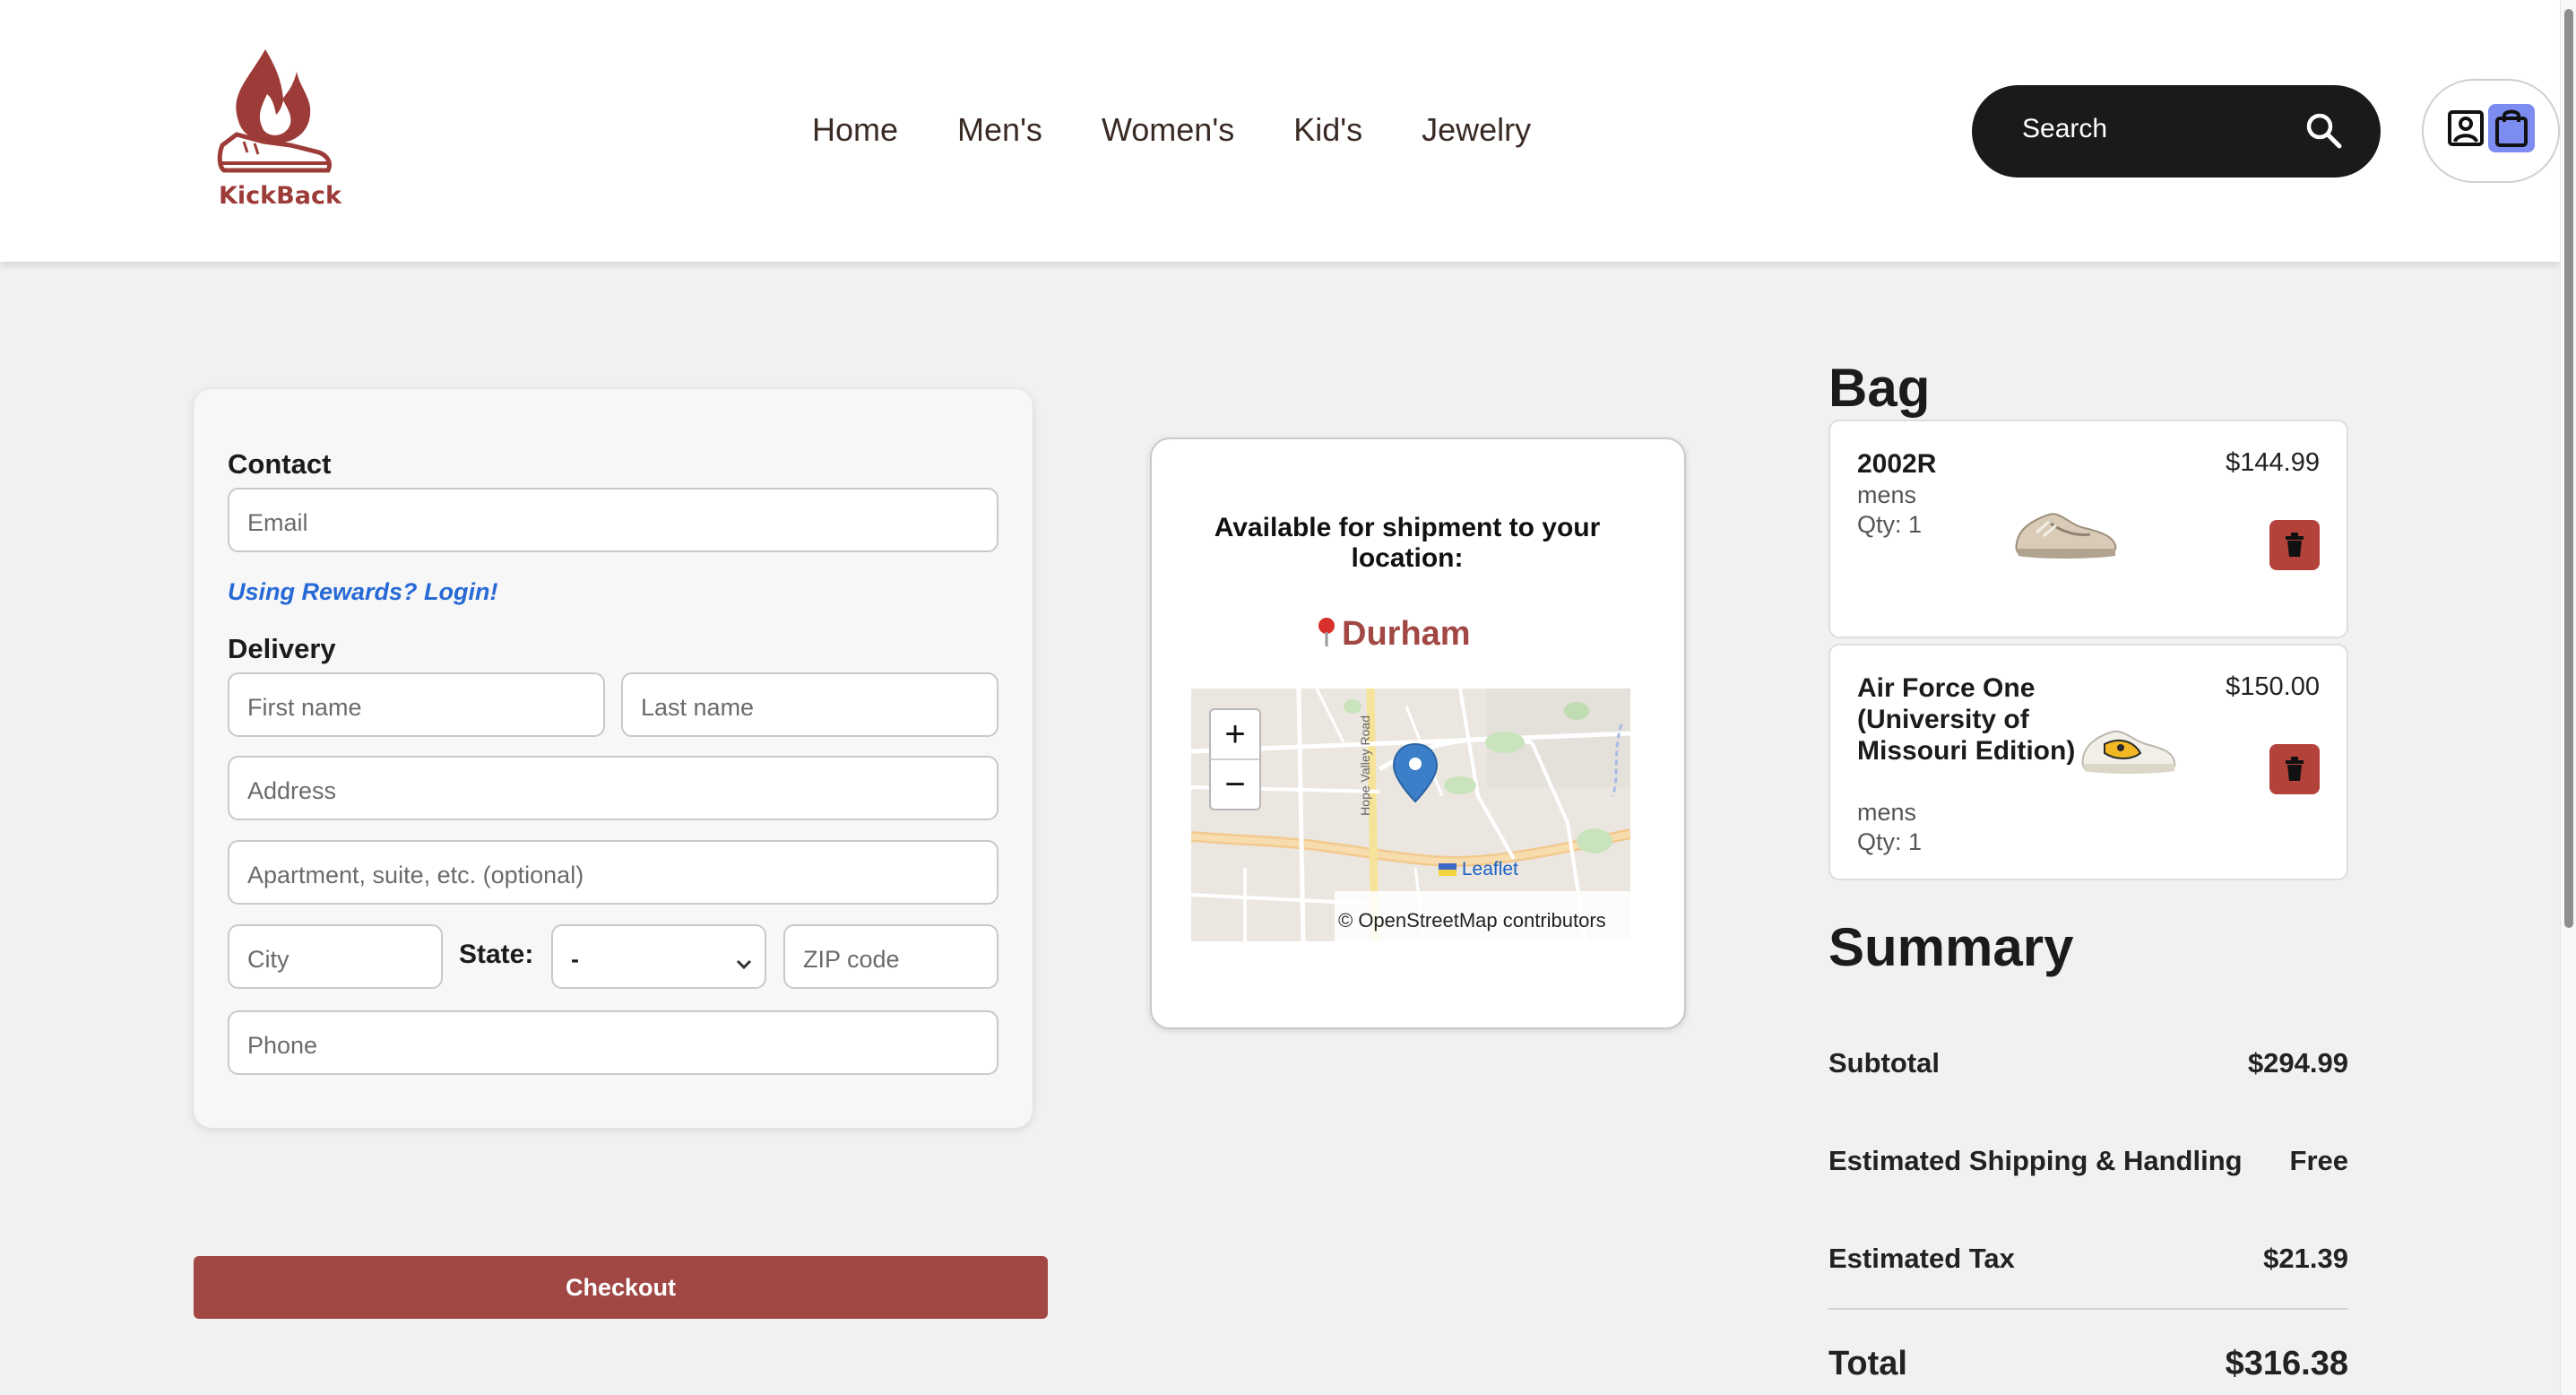  Describe the element at coordinates (2273, 686) in the screenshot. I see `bag-item-price: $150.00` at that location.